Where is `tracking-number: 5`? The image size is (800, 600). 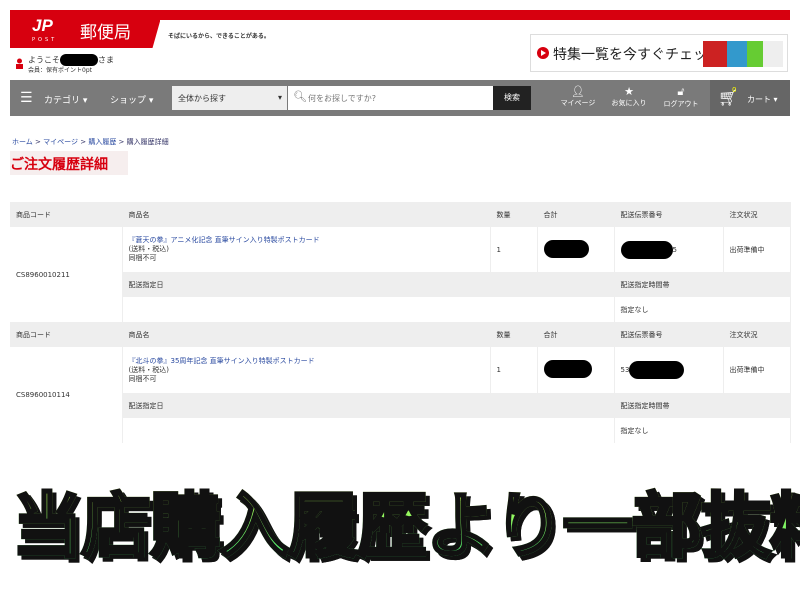
tracking-number: 5 is located at coordinates (674, 249).